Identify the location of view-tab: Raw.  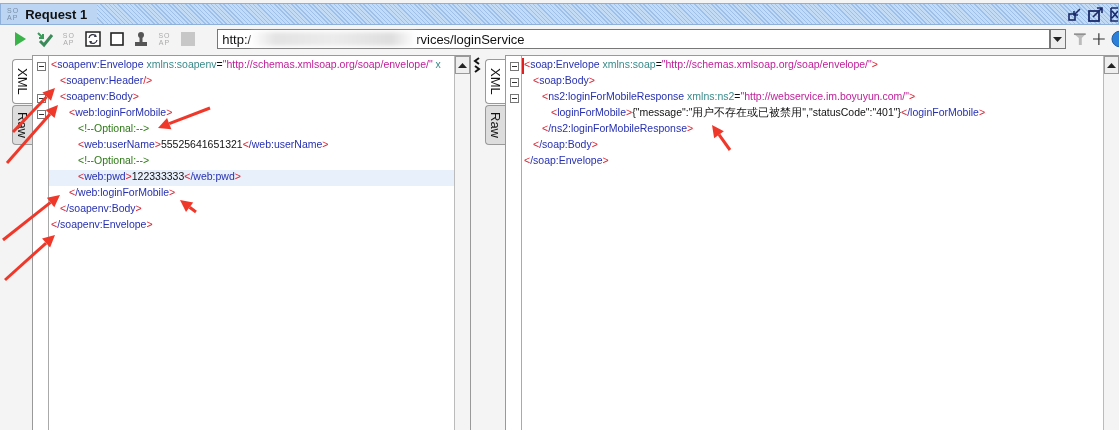
(495, 124).